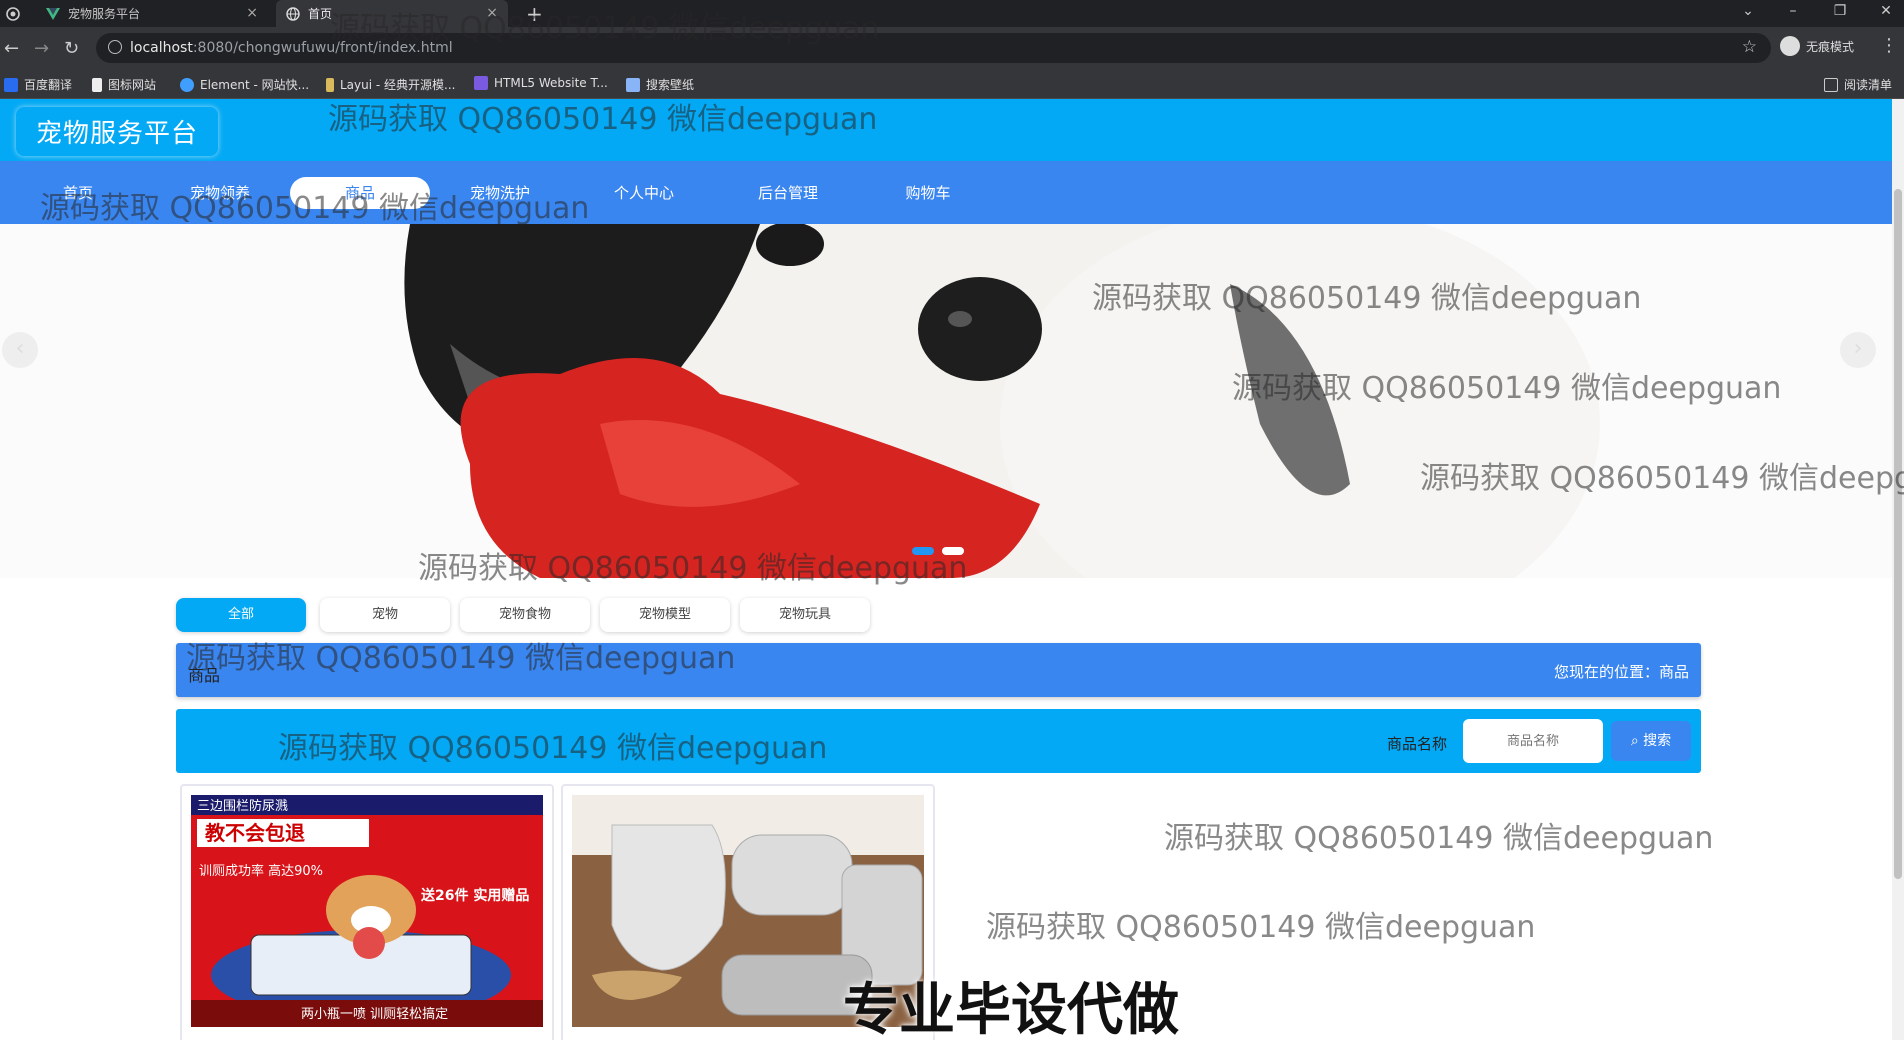 The image size is (1904, 1046). Describe the element at coordinates (320, 14) in the screenshot. I see `tab-title: 首页` at that location.